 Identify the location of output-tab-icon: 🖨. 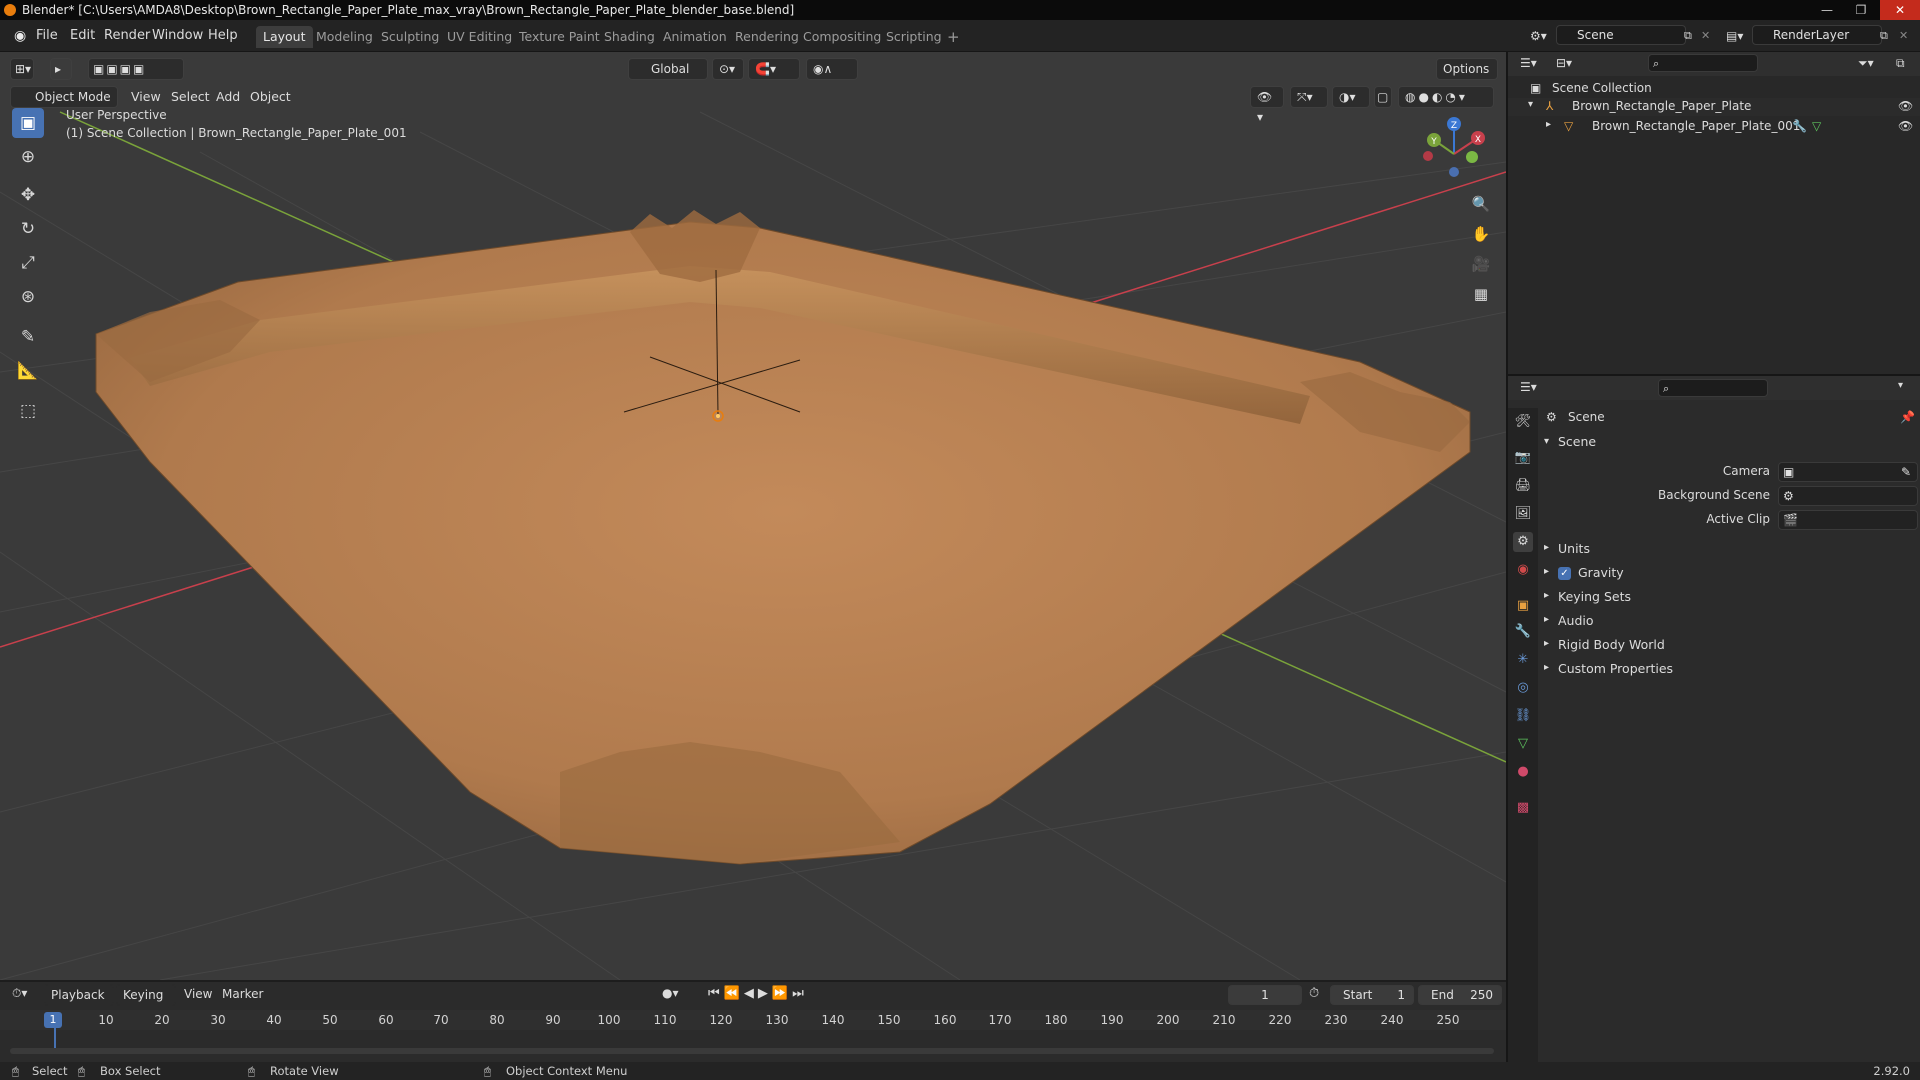
(1523, 486).